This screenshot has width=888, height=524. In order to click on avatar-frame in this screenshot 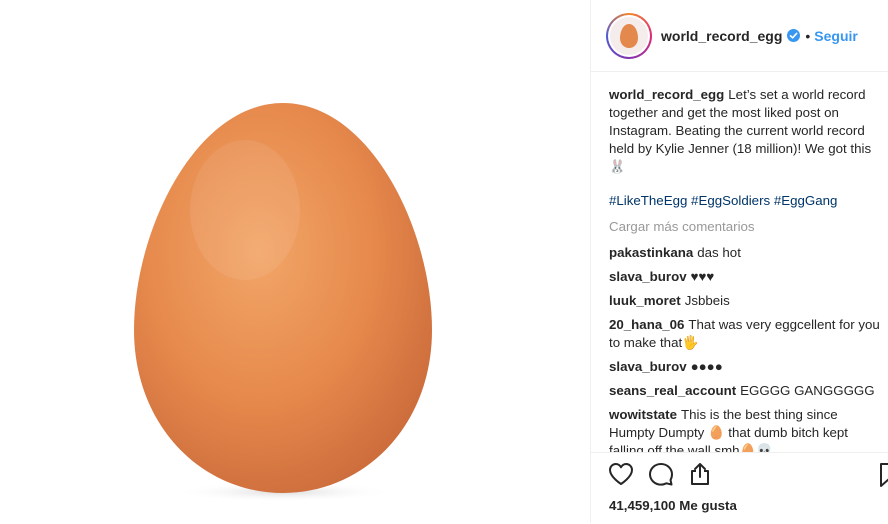, I will do `click(629, 35)`.